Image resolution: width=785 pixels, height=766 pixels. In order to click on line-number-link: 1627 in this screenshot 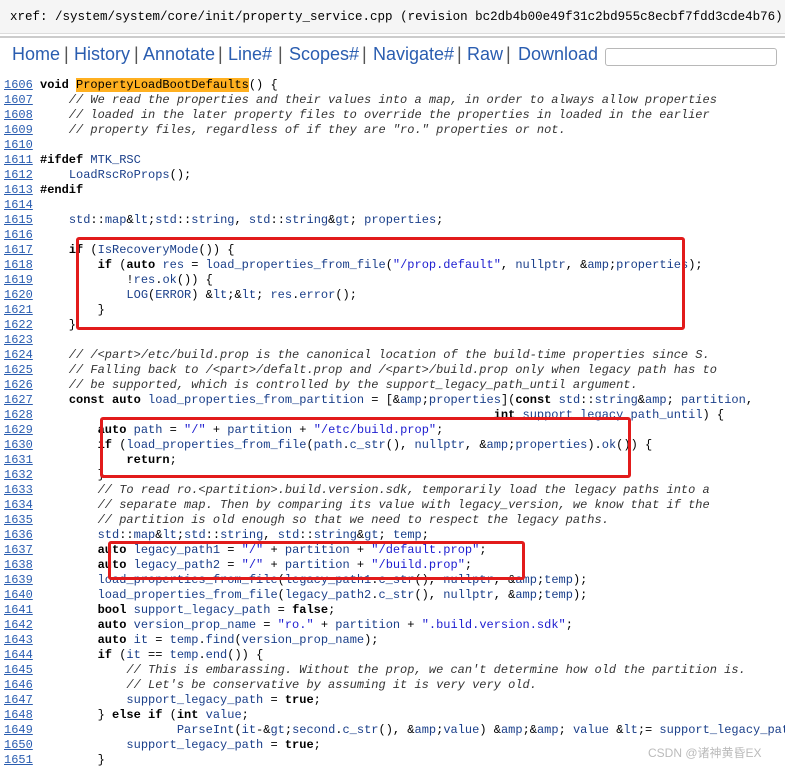, I will do `click(20, 400)`.